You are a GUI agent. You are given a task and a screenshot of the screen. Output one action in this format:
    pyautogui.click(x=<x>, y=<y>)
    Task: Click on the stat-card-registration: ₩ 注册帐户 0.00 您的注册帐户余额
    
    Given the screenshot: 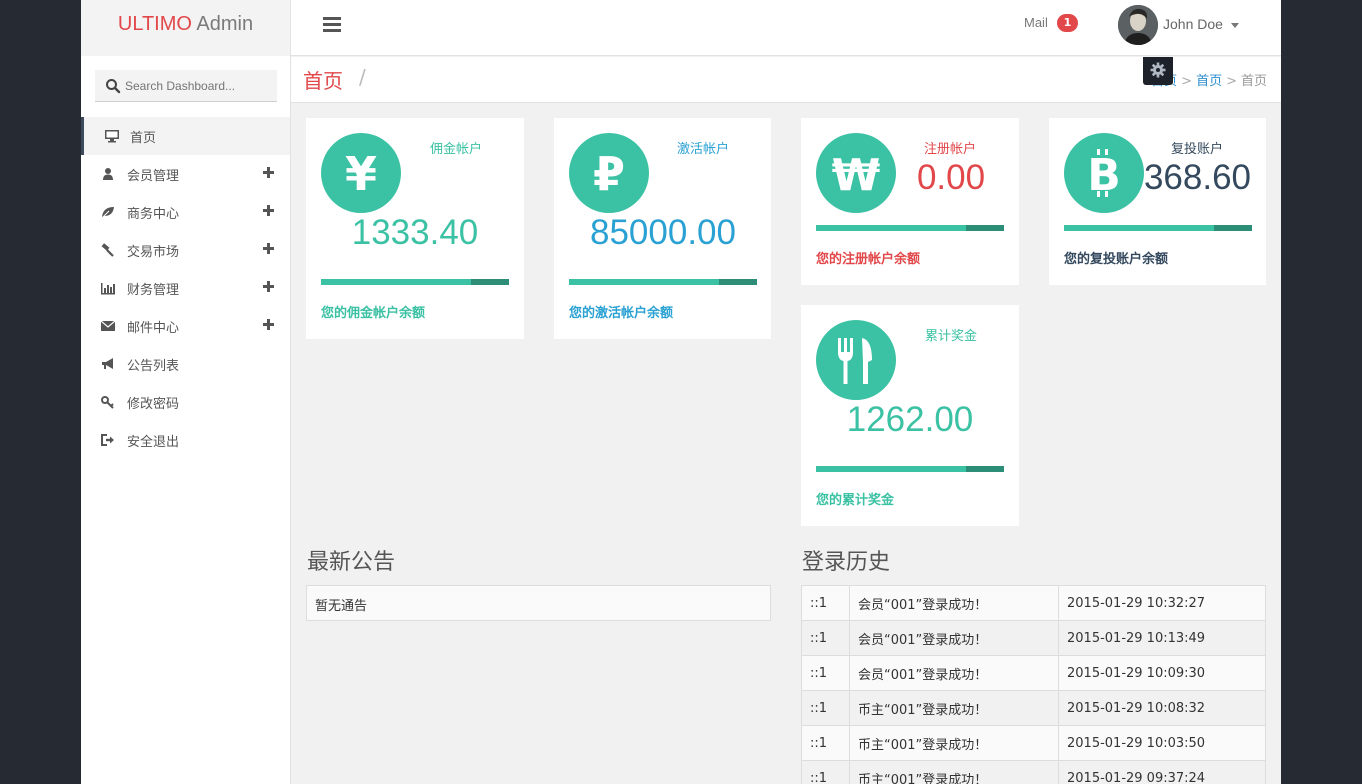 What is the action you would take?
    pyautogui.click(x=910, y=201)
    